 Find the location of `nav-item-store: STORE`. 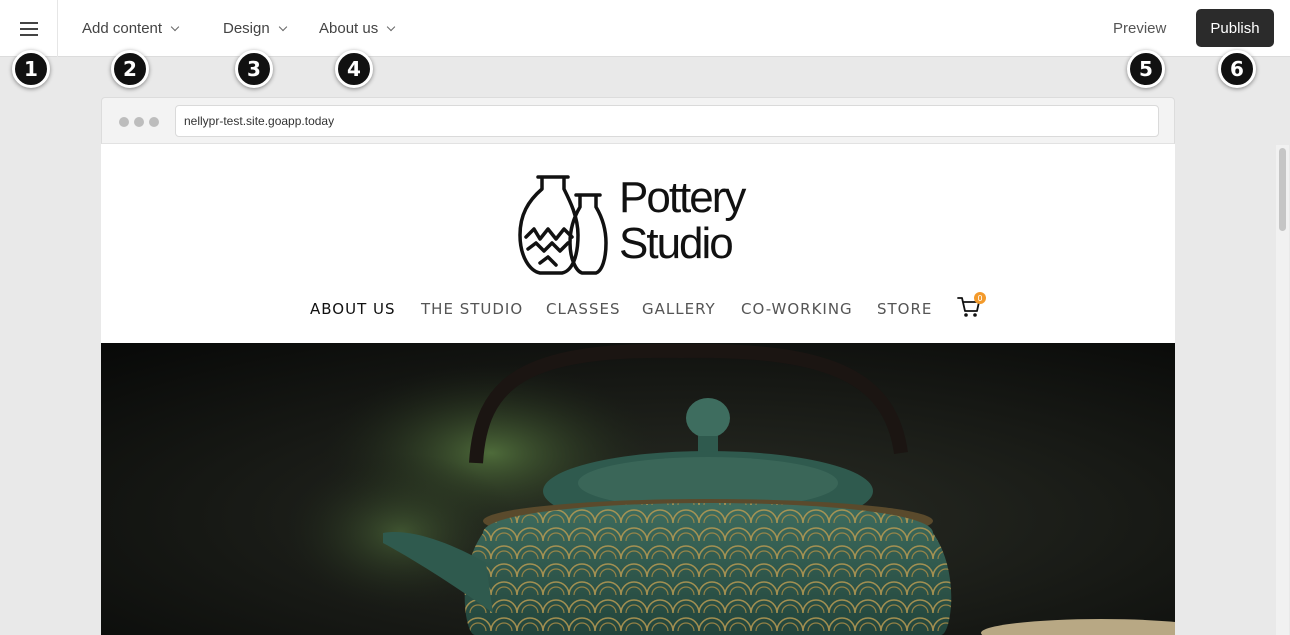

nav-item-store: STORE is located at coordinates (904, 309).